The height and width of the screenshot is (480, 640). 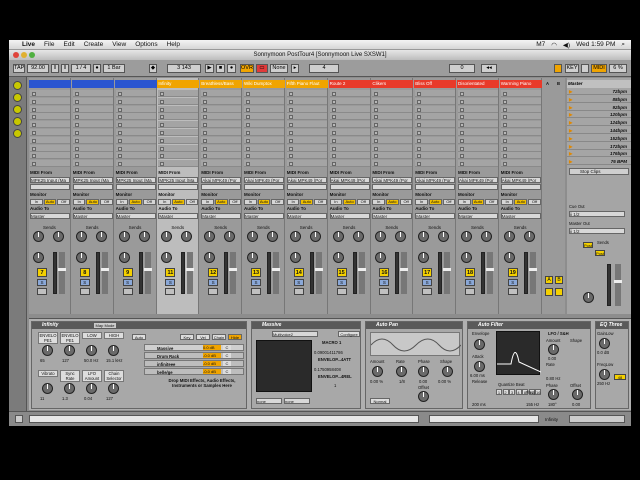 What do you see at coordinates (462, 68) in the screenshot?
I see `beats-field: 0` at bounding box center [462, 68].